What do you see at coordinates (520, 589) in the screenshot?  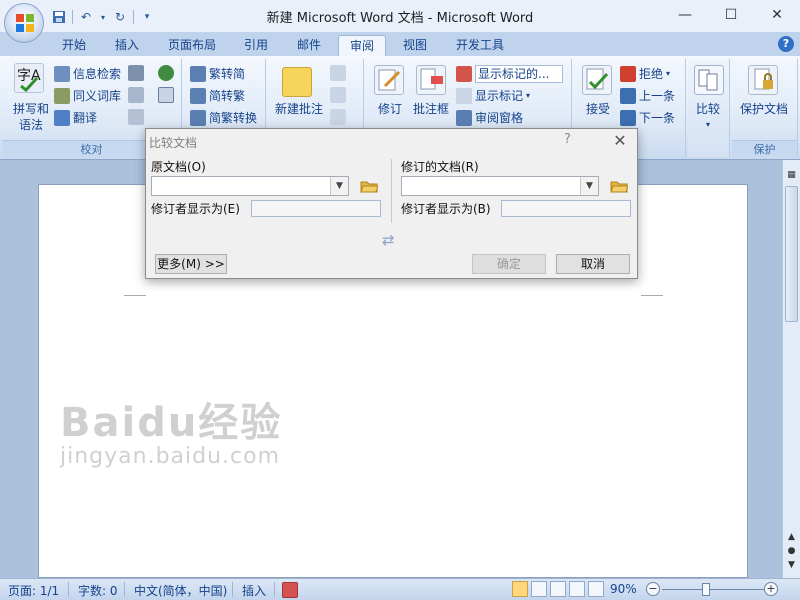 I see `print-layout-view-icon` at bounding box center [520, 589].